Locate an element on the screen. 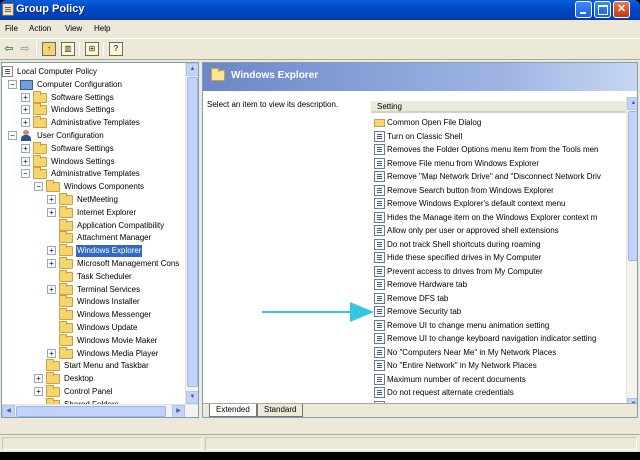  tree-horizontal-scrollbar: ◀ ▶ is located at coordinates (100, 410).